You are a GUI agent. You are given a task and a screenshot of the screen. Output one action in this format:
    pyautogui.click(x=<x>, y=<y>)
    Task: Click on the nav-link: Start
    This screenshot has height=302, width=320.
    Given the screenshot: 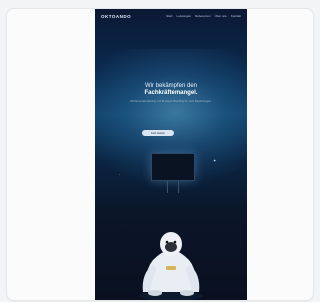 What is the action you would take?
    pyautogui.click(x=169, y=16)
    